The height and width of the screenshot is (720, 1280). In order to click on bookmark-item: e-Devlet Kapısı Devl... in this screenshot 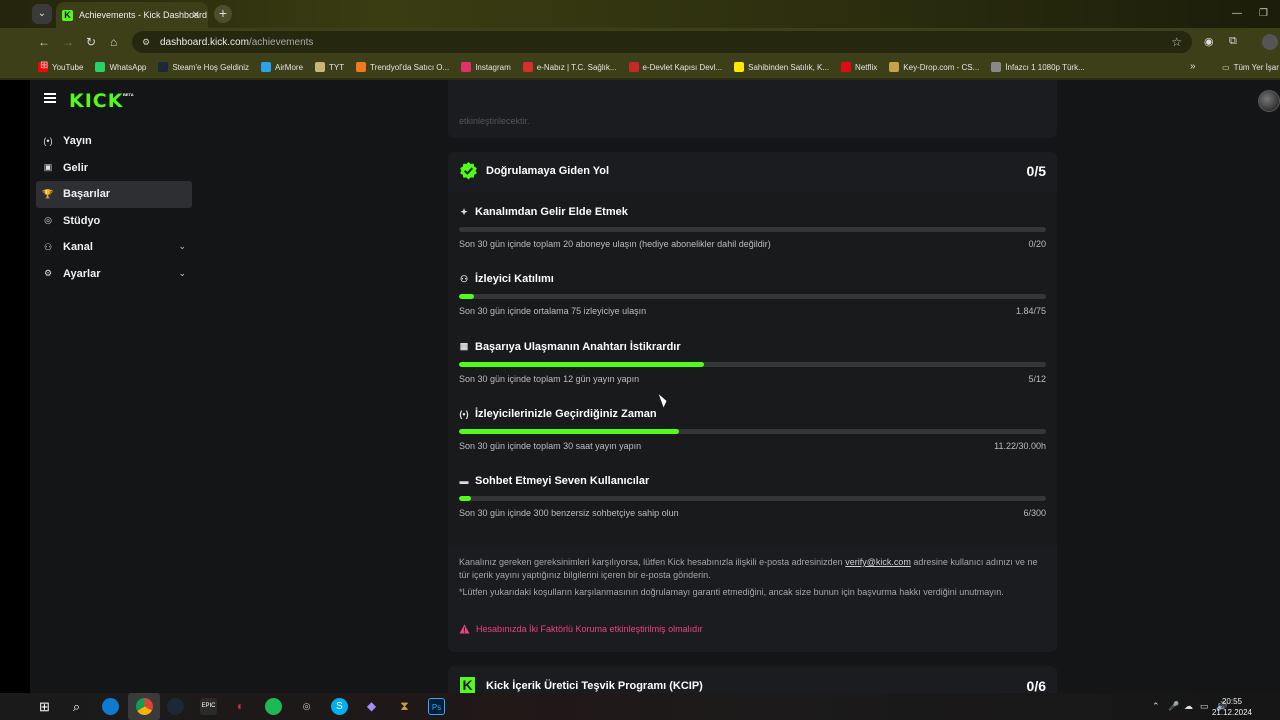, I will do `click(675, 67)`.